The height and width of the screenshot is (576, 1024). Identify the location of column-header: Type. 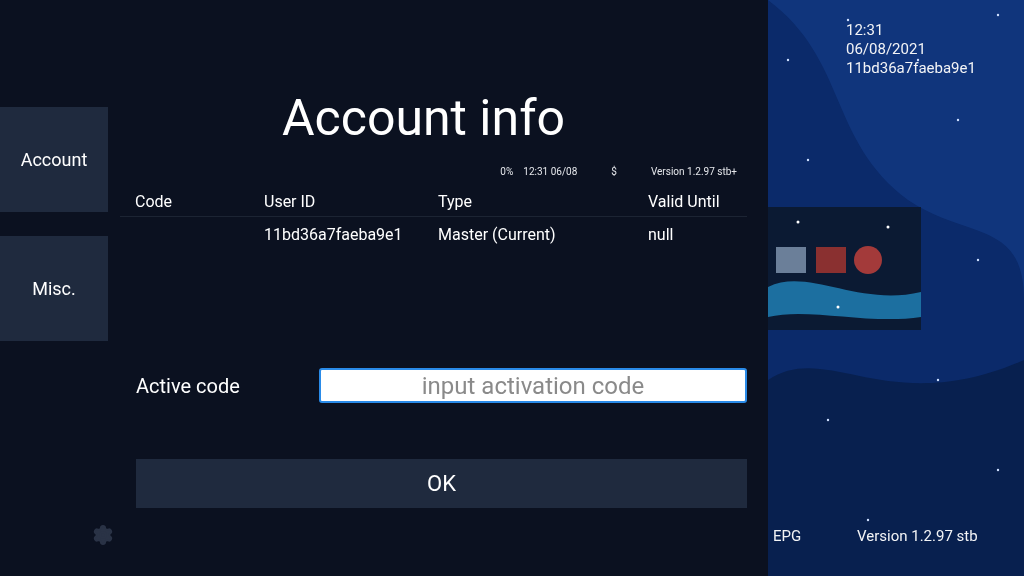
(455, 201).